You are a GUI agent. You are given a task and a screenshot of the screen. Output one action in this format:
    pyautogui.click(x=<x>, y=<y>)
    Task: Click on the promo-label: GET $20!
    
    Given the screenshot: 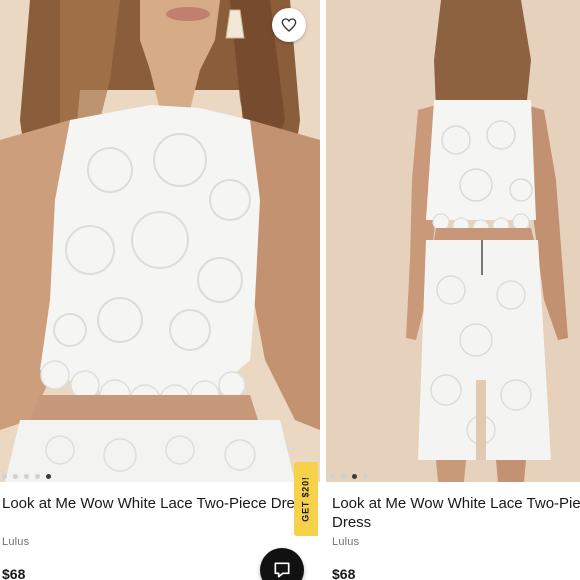 What is the action you would take?
    pyautogui.click(x=306, y=499)
    